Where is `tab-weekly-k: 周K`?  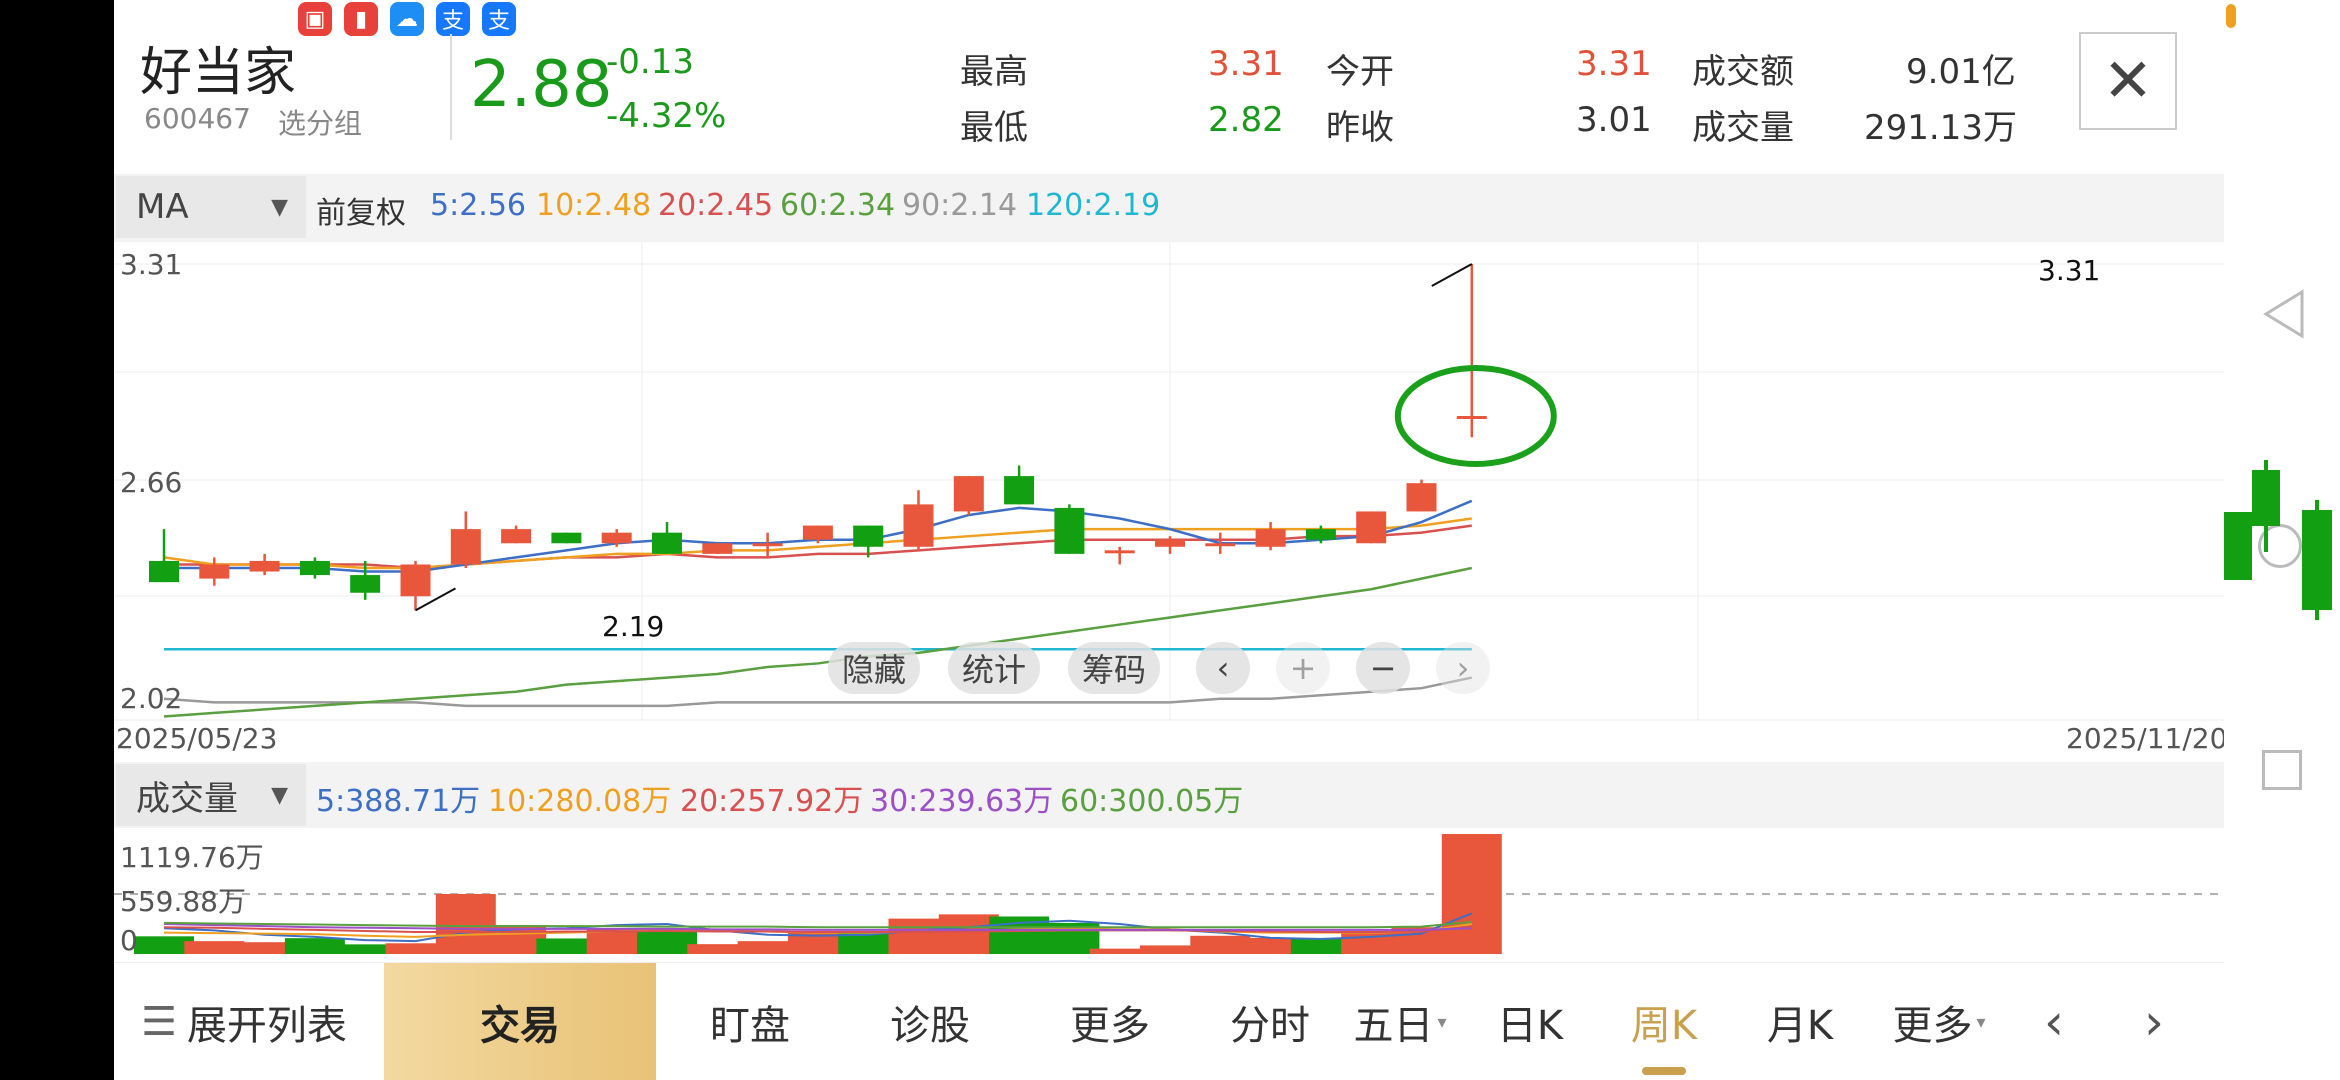
tab-weekly-k: 周K is located at coordinates (1664, 1021).